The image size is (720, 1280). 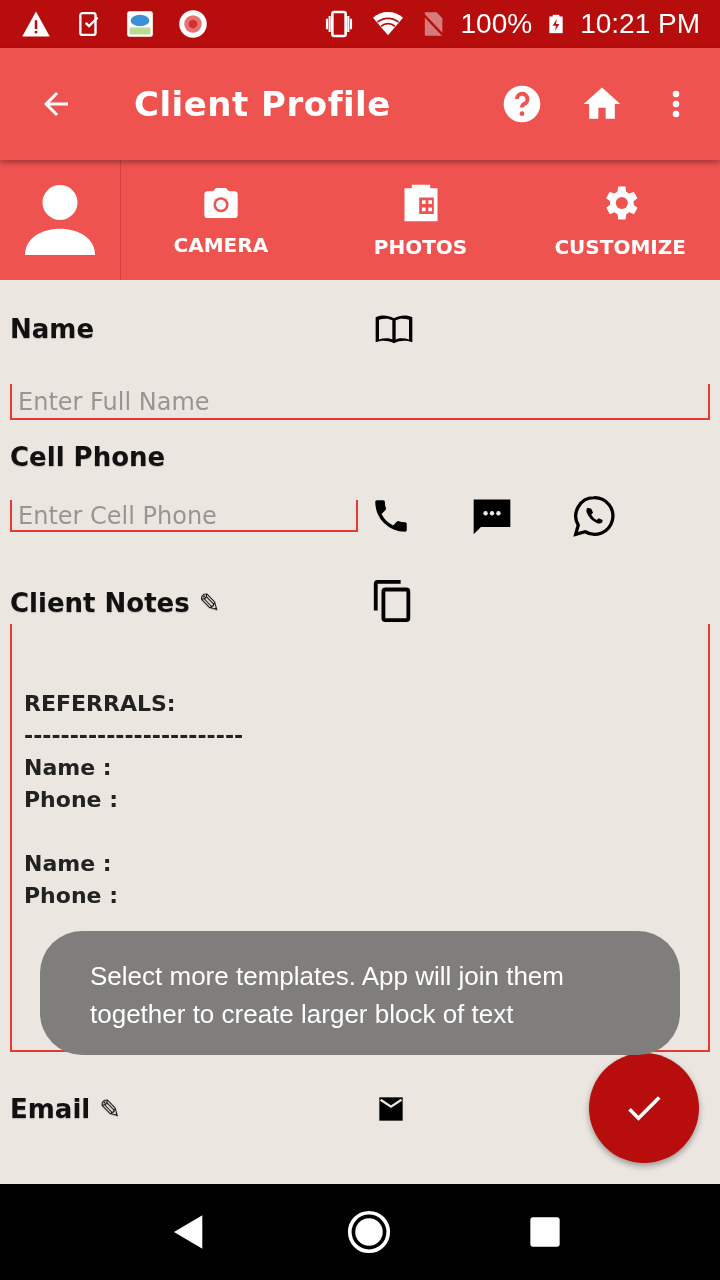 I want to click on recents-button, so click(x=545, y=1232).